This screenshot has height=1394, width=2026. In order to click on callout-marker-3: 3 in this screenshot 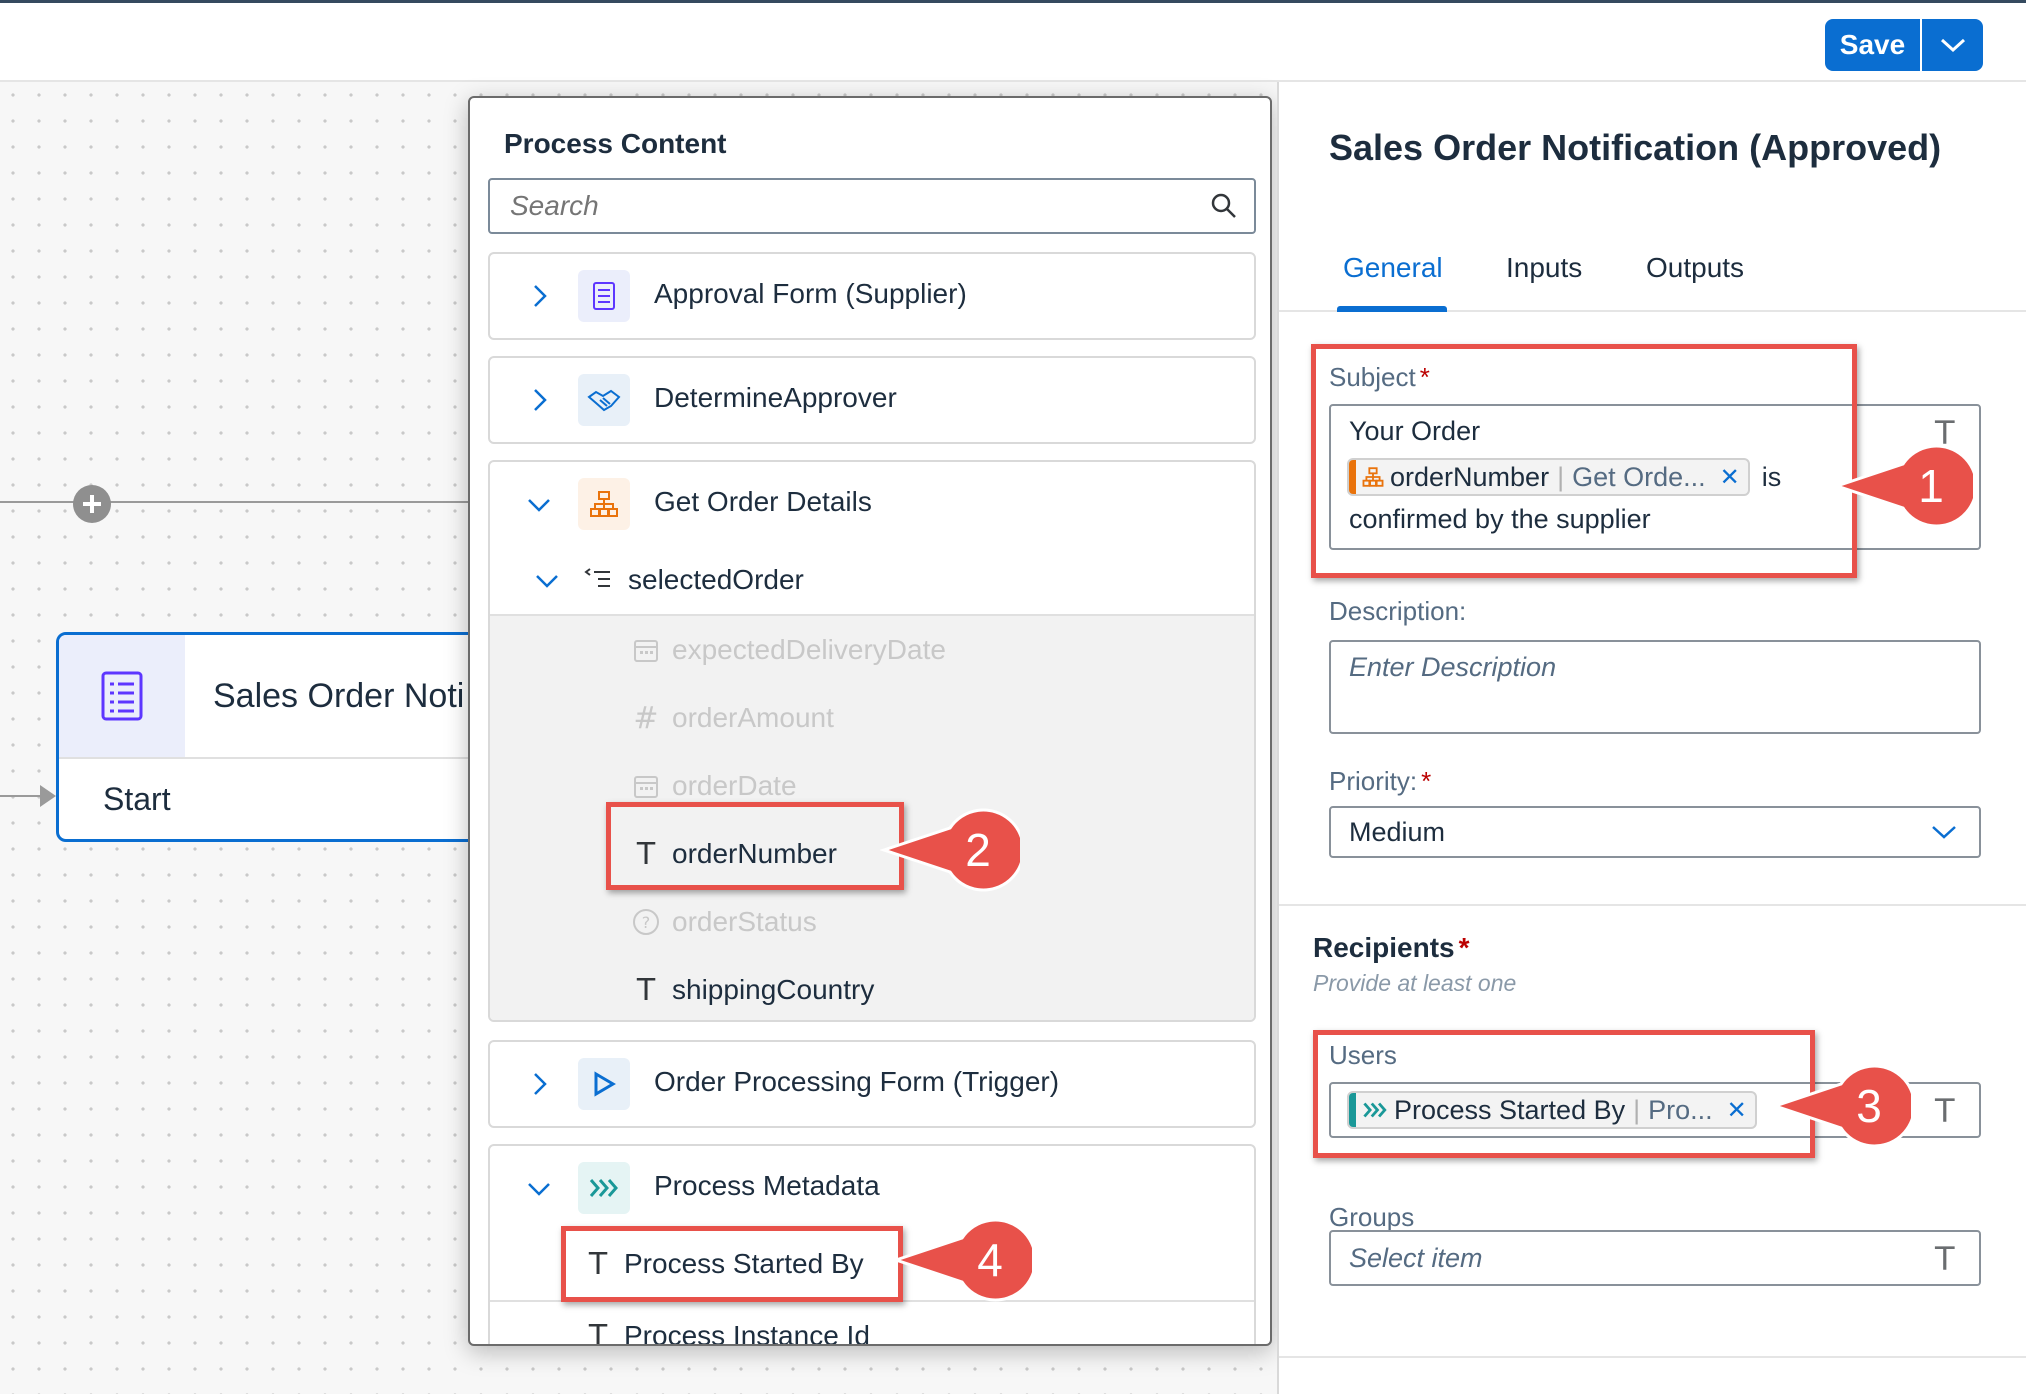, I will do `click(1841, 1106)`.